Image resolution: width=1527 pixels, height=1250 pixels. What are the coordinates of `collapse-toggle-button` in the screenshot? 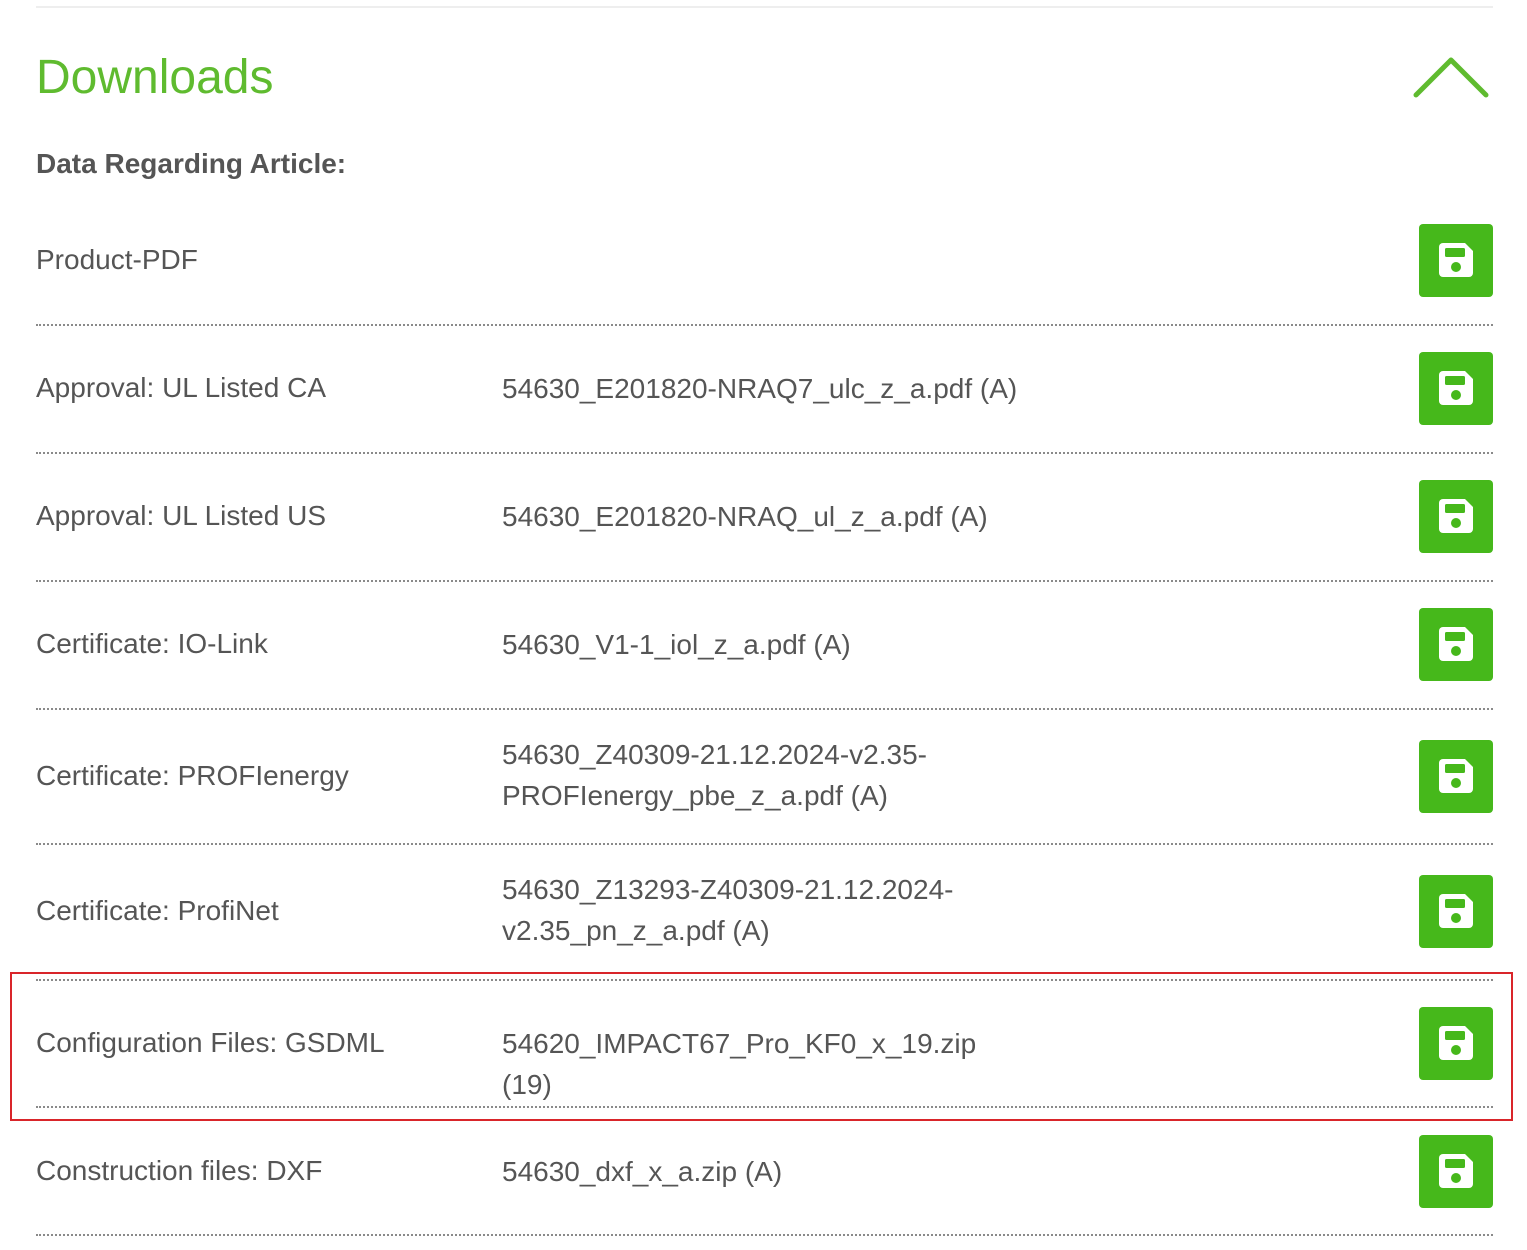 It's located at (1451, 77).